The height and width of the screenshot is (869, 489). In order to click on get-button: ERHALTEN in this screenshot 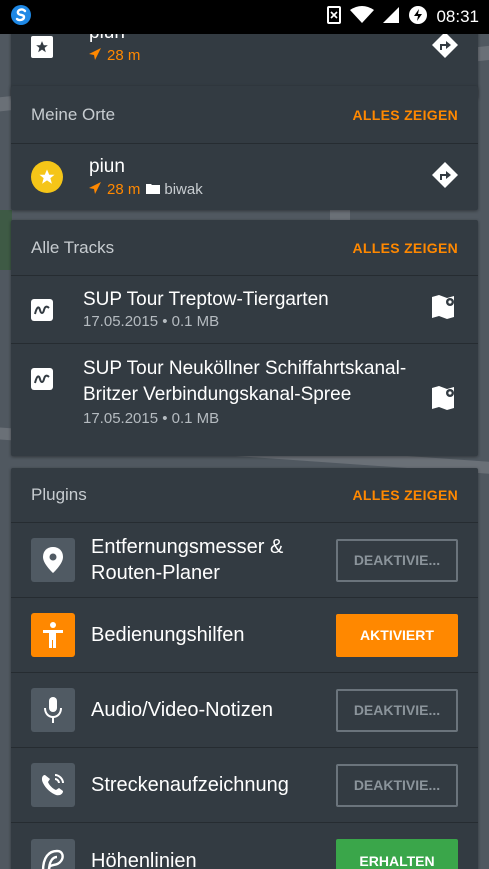, I will do `click(397, 854)`.